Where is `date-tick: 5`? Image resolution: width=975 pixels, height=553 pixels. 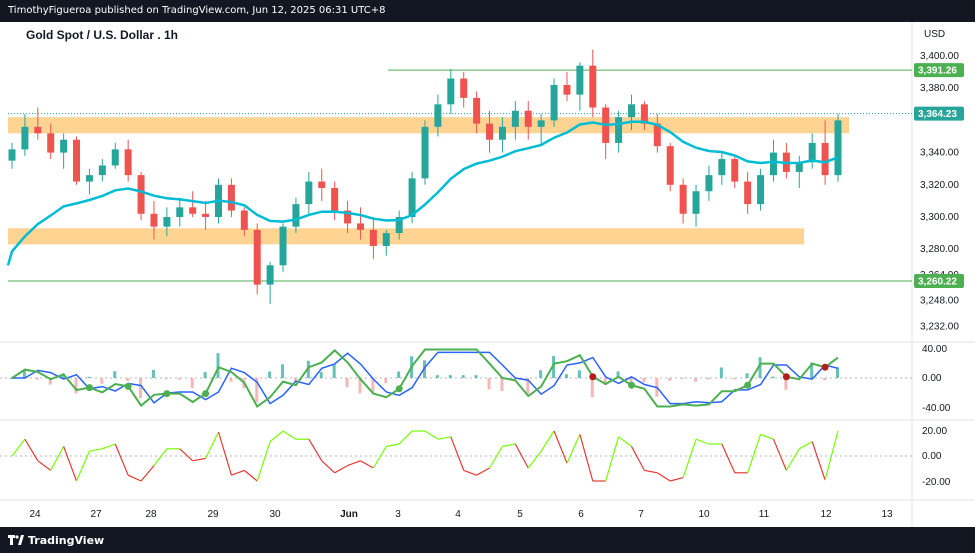
date-tick: 5 is located at coordinates (520, 514).